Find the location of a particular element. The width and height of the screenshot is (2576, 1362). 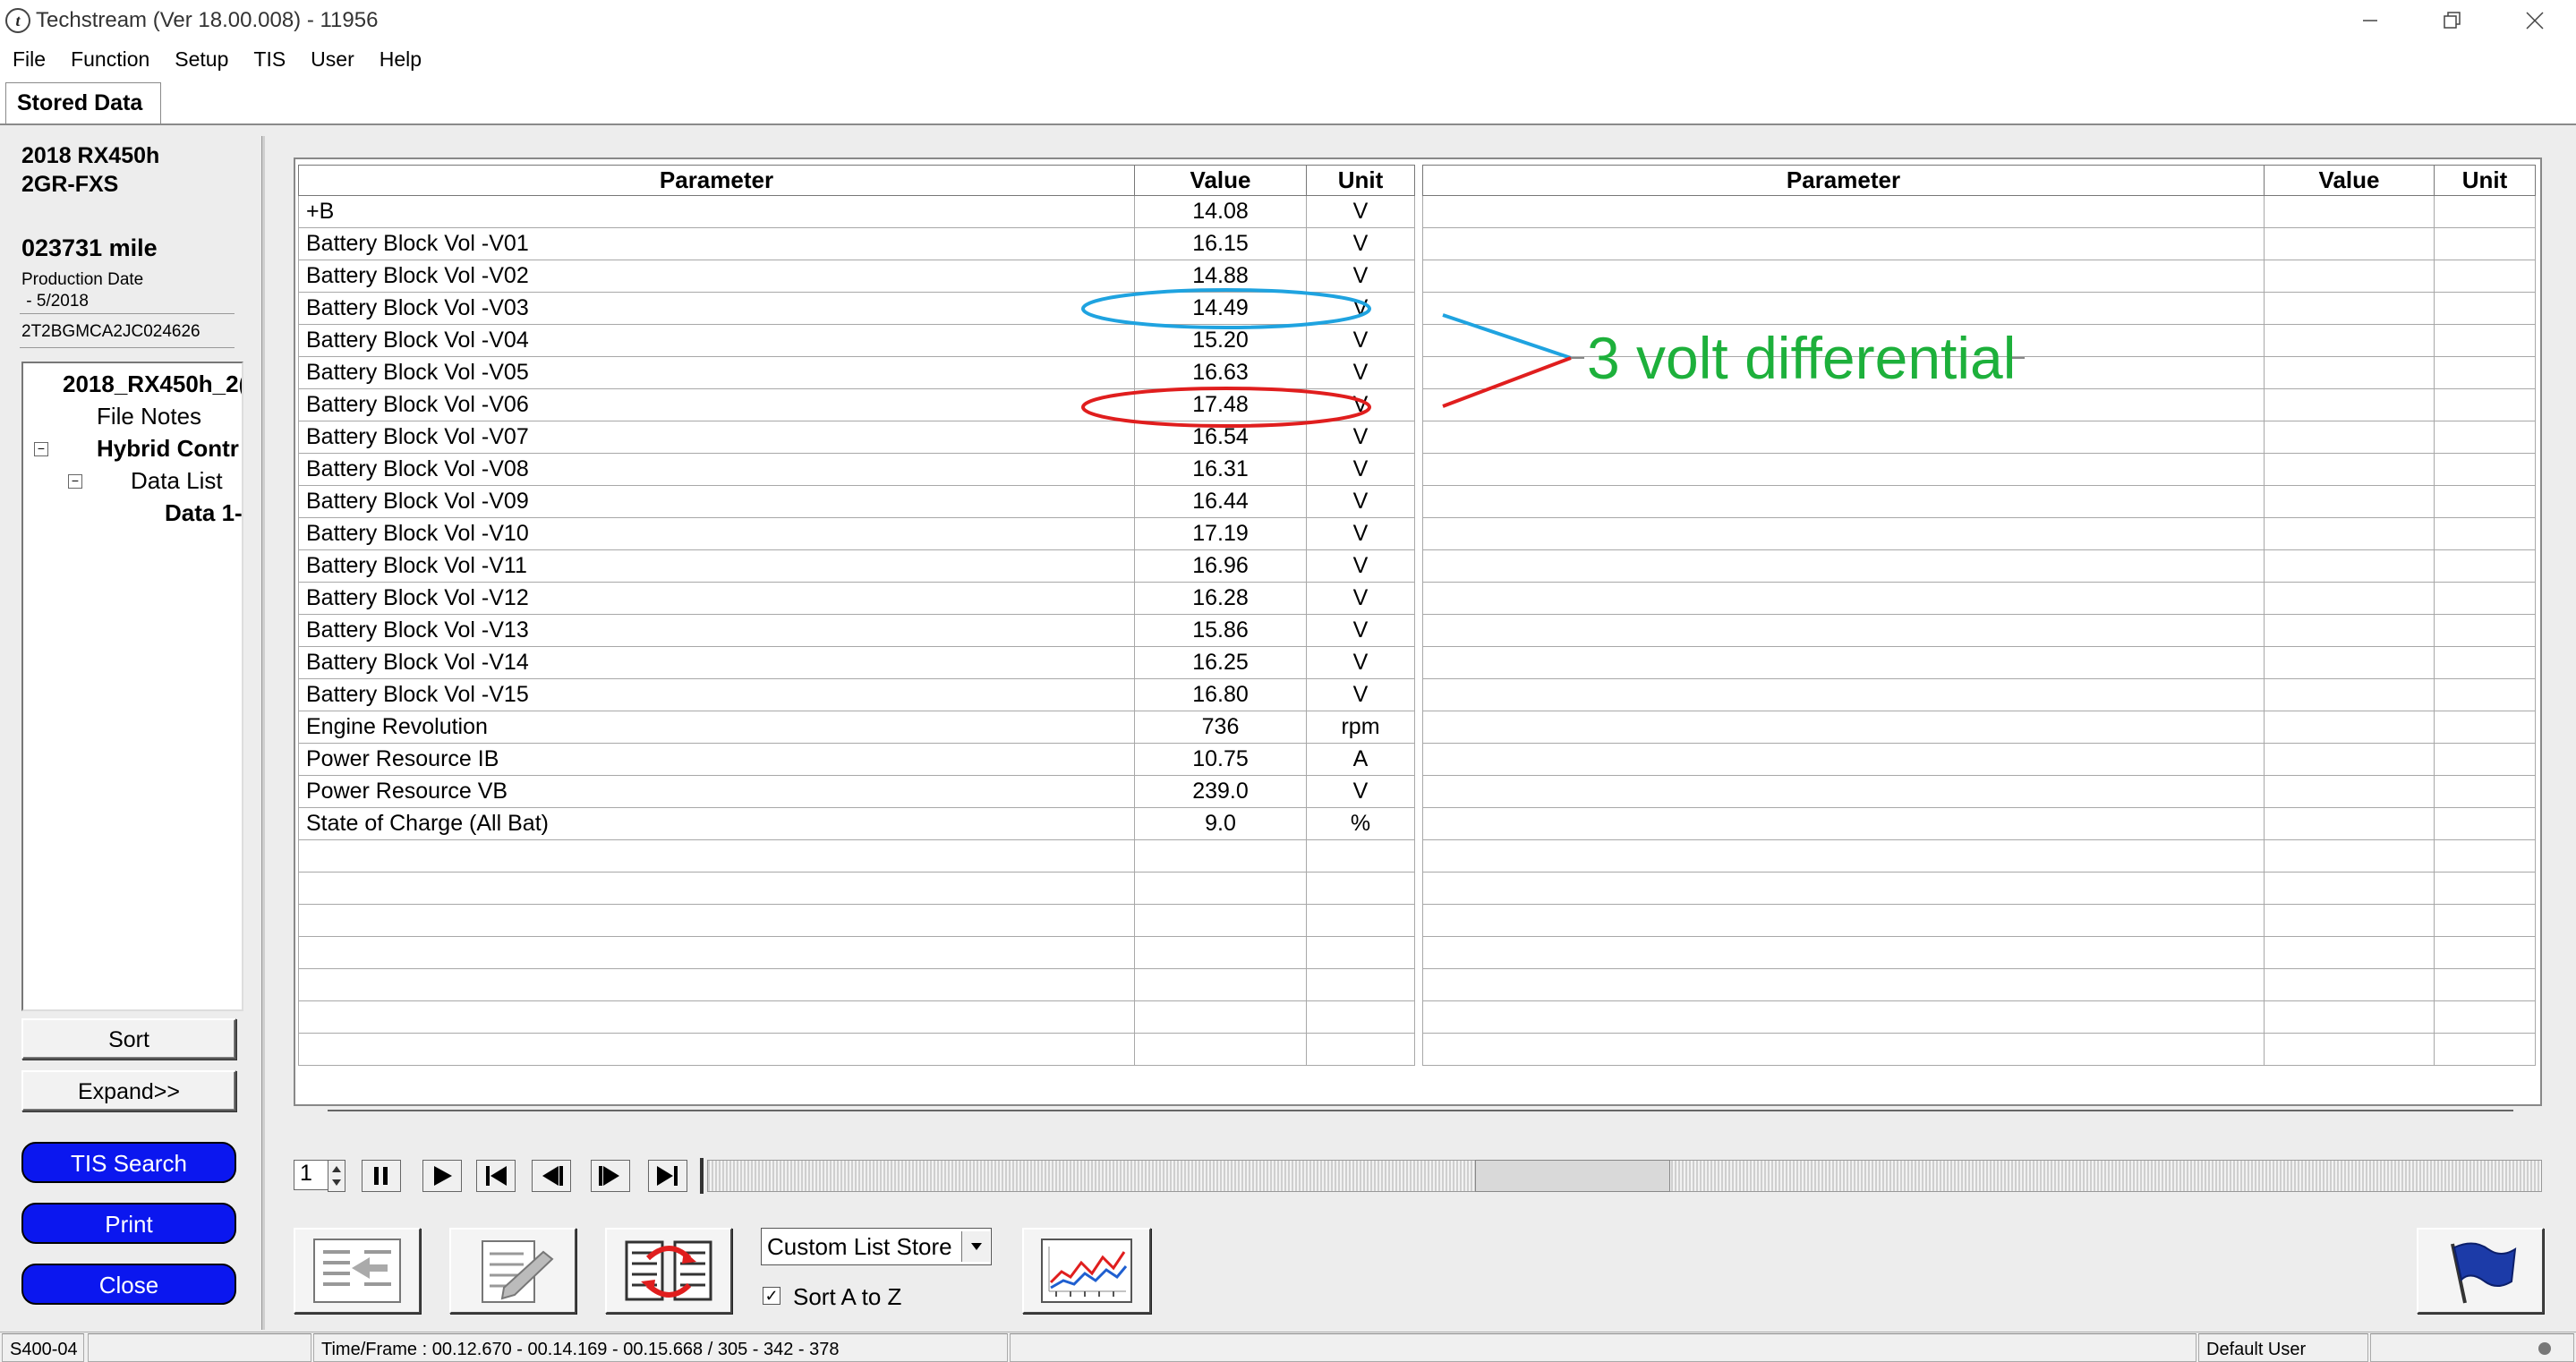

frame-spinner-arrows is located at coordinates (336, 1176).